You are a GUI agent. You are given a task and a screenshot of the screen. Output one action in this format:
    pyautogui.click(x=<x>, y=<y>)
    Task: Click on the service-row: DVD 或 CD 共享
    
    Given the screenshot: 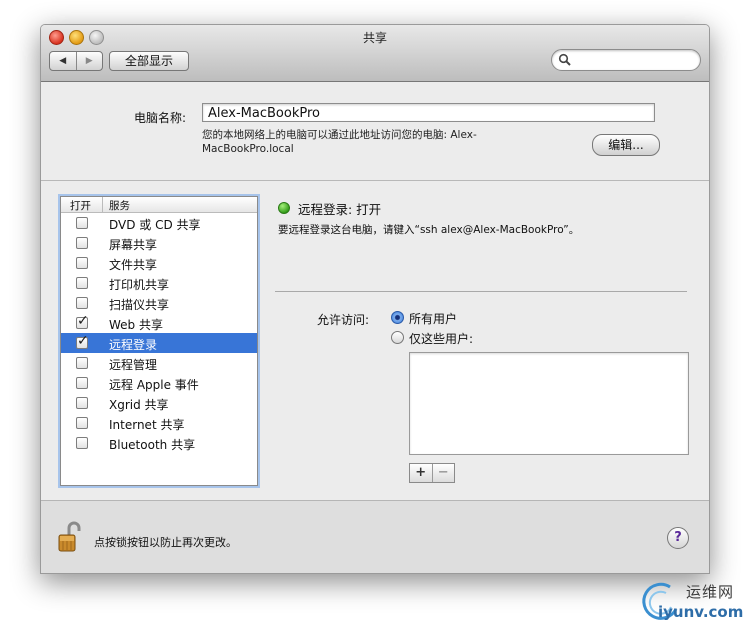 What is the action you would take?
    pyautogui.click(x=159, y=223)
    